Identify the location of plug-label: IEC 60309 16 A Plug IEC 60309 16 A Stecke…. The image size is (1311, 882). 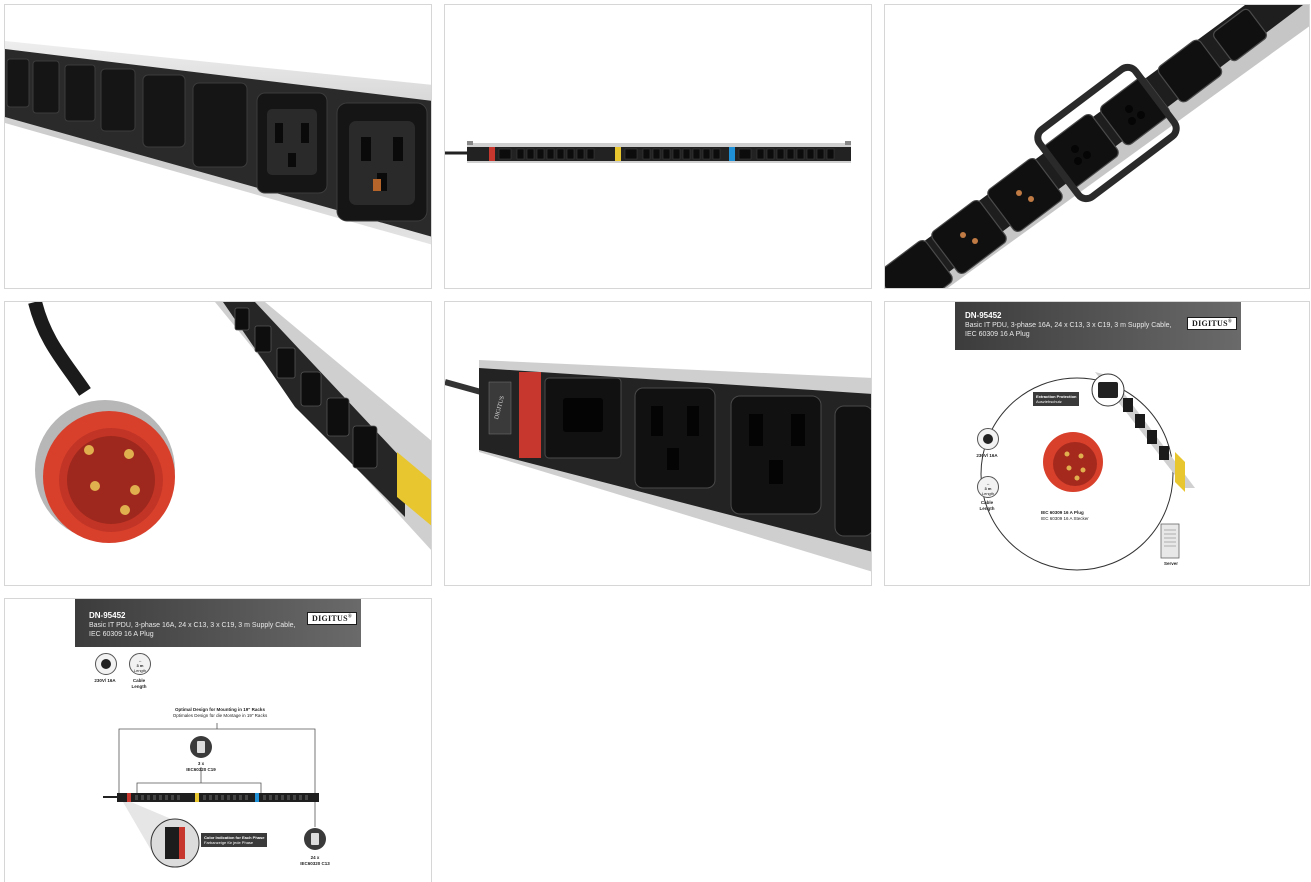
(1065, 515).